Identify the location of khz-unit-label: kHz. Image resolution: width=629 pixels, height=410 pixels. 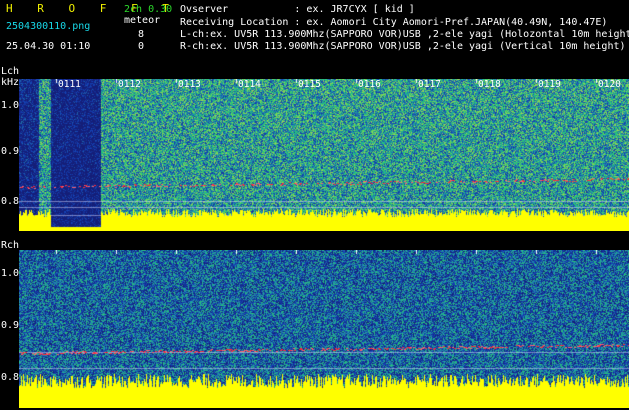
(10, 82).